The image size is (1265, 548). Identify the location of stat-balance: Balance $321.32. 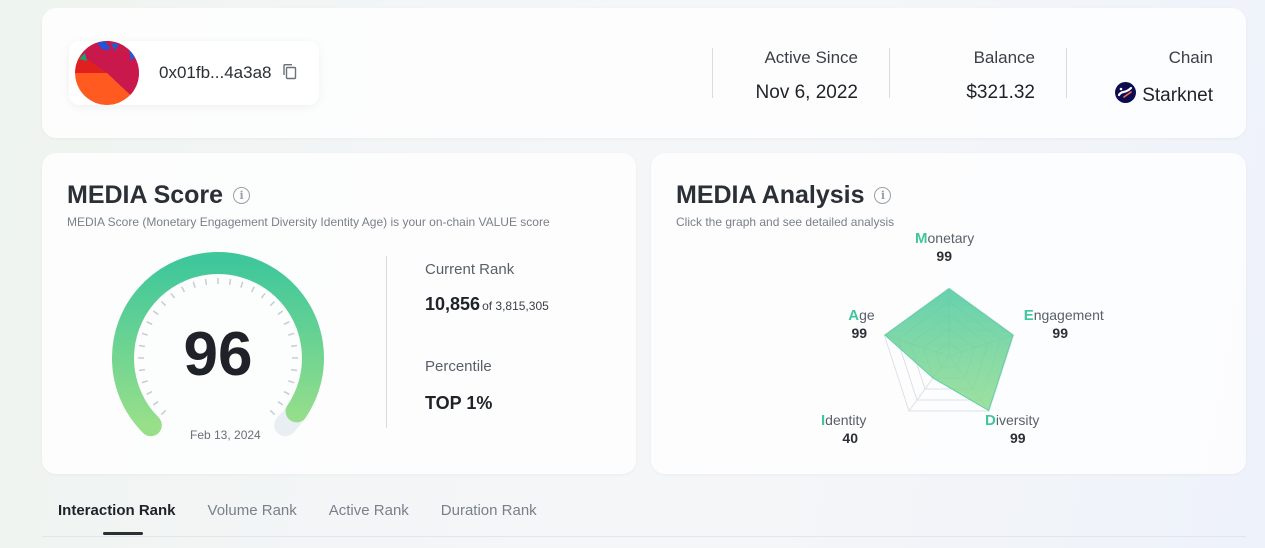
(968, 75).